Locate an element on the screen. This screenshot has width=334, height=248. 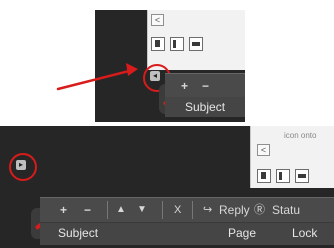
top-remove-button: − is located at coordinates (205, 86).